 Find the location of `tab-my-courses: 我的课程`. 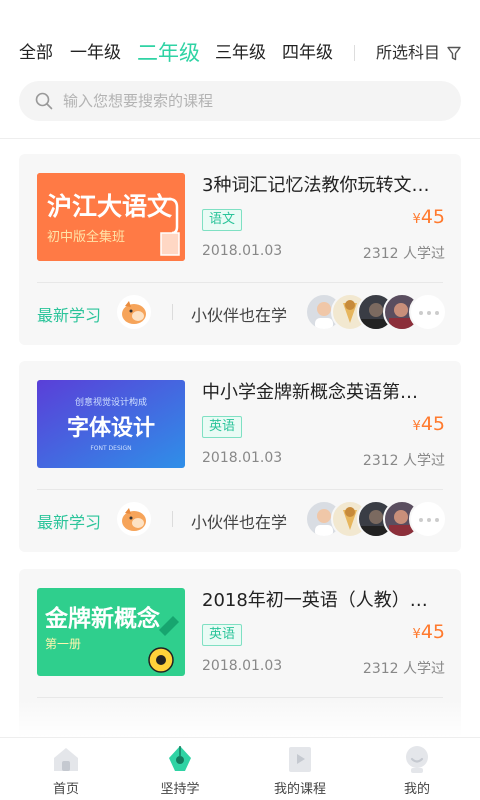

tab-my-courses: 我的课程 is located at coordinates (300, 769).